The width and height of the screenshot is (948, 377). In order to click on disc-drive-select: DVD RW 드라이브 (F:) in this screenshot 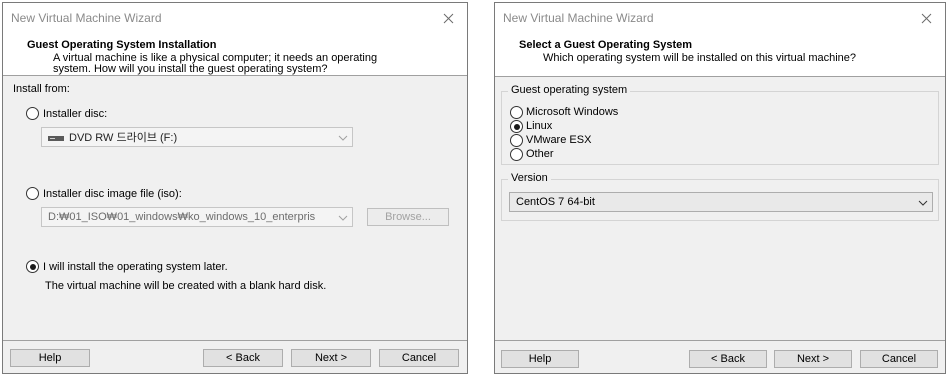, I will do `click(197, 137)`.